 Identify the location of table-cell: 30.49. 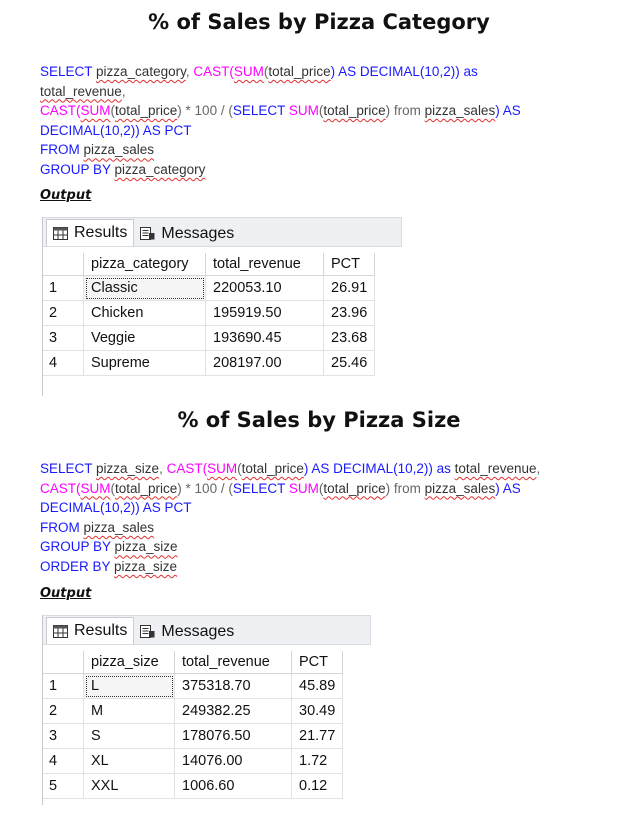
(317, 711).